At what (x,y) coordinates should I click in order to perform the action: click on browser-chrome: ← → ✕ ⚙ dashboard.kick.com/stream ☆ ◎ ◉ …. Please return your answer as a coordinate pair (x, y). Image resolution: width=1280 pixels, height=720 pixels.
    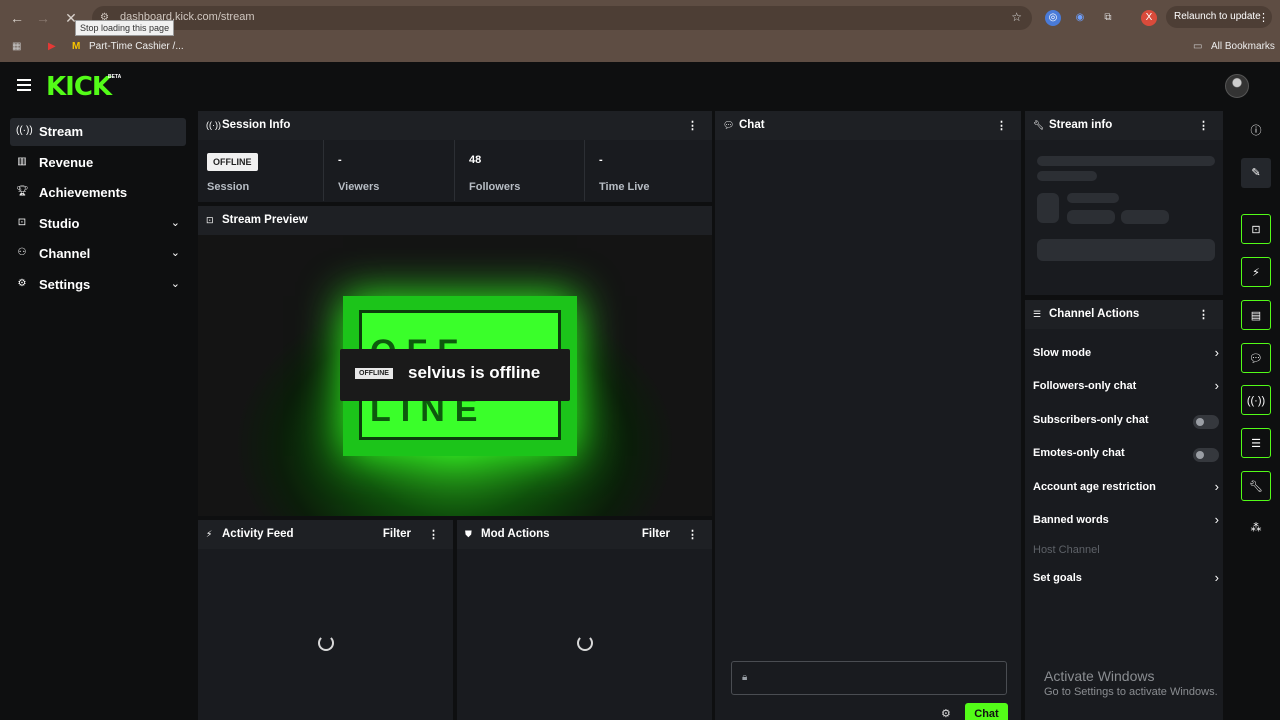
    Looking at the image, I should click on (640, 31).